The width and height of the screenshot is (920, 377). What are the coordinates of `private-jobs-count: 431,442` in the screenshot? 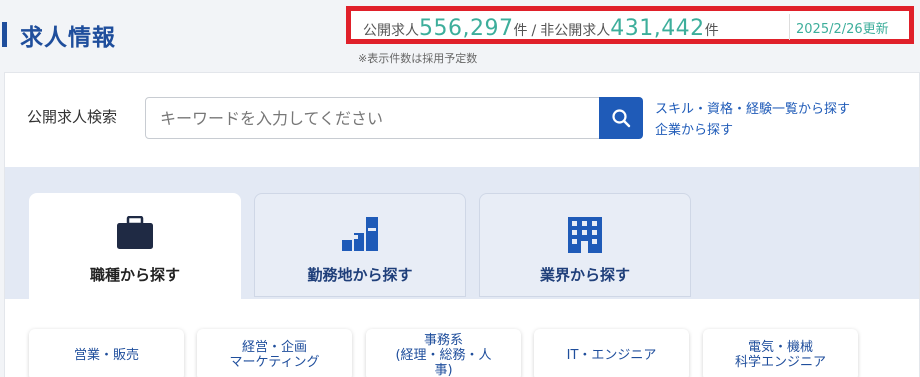 It's located at (657, 28).